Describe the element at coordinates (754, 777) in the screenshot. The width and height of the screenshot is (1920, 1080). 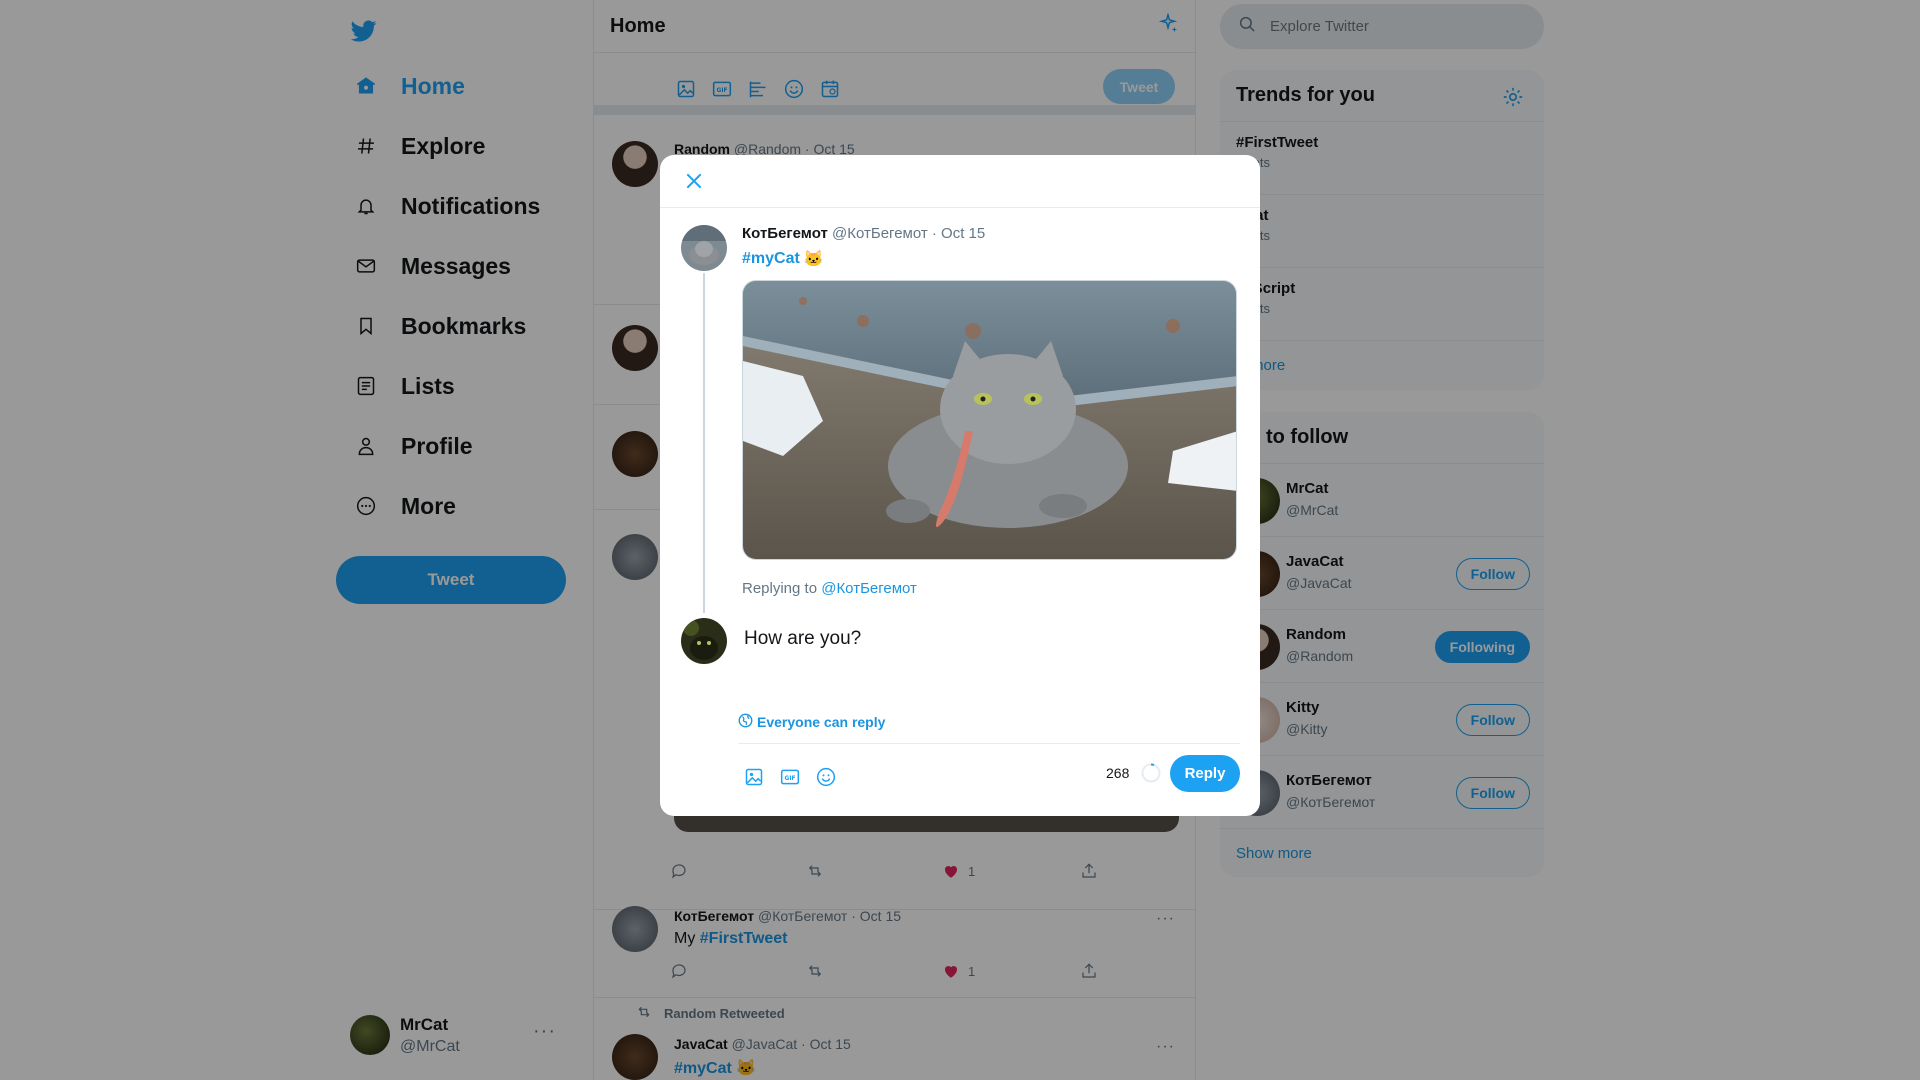
I see `image-icon` at that location.